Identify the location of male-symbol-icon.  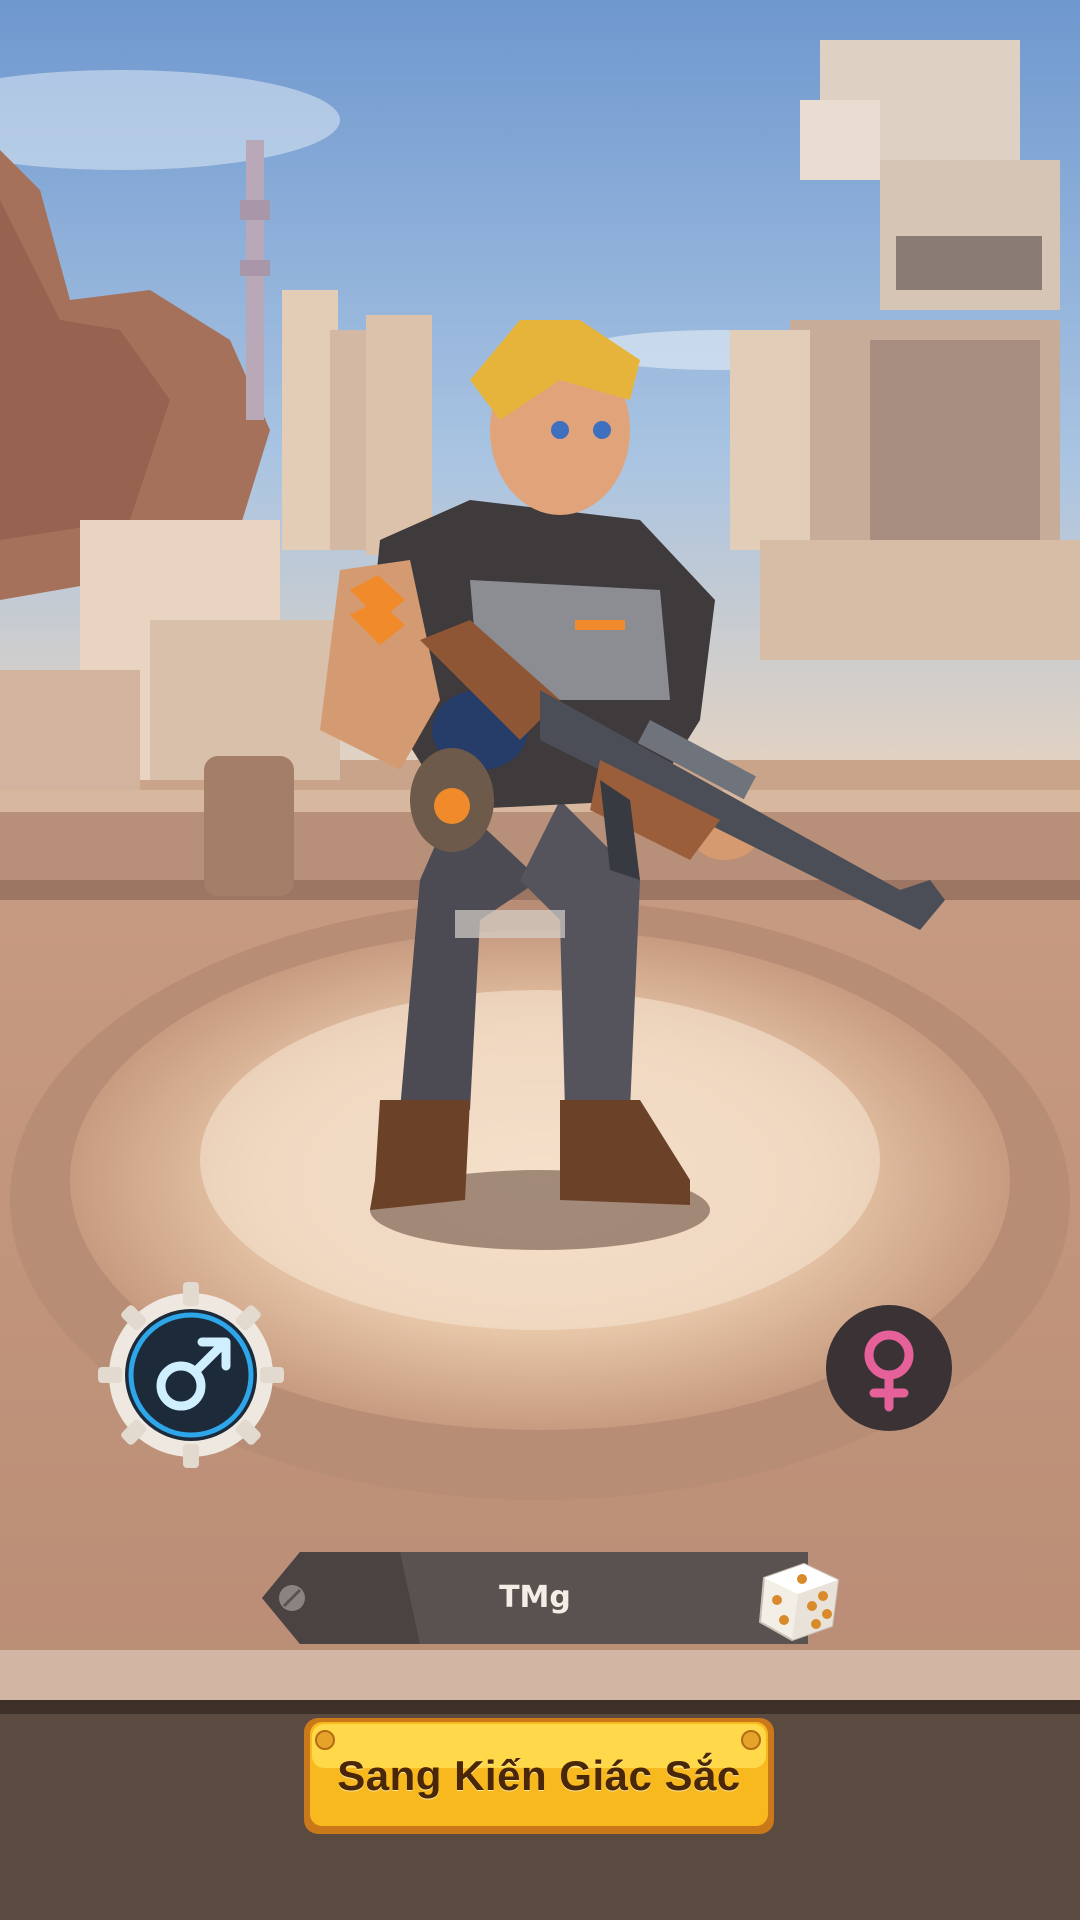
(191, 1375).